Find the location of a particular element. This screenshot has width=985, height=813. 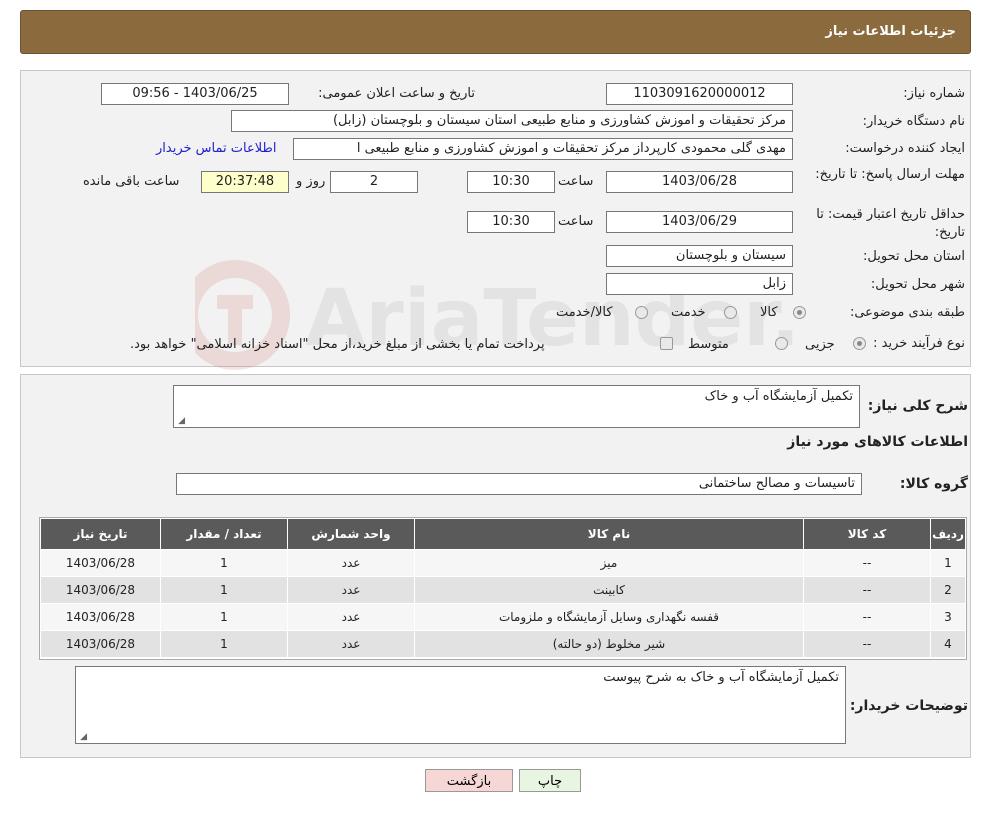

remaining-label: ساعت باقی مانده is located at coordinates (131, 181).